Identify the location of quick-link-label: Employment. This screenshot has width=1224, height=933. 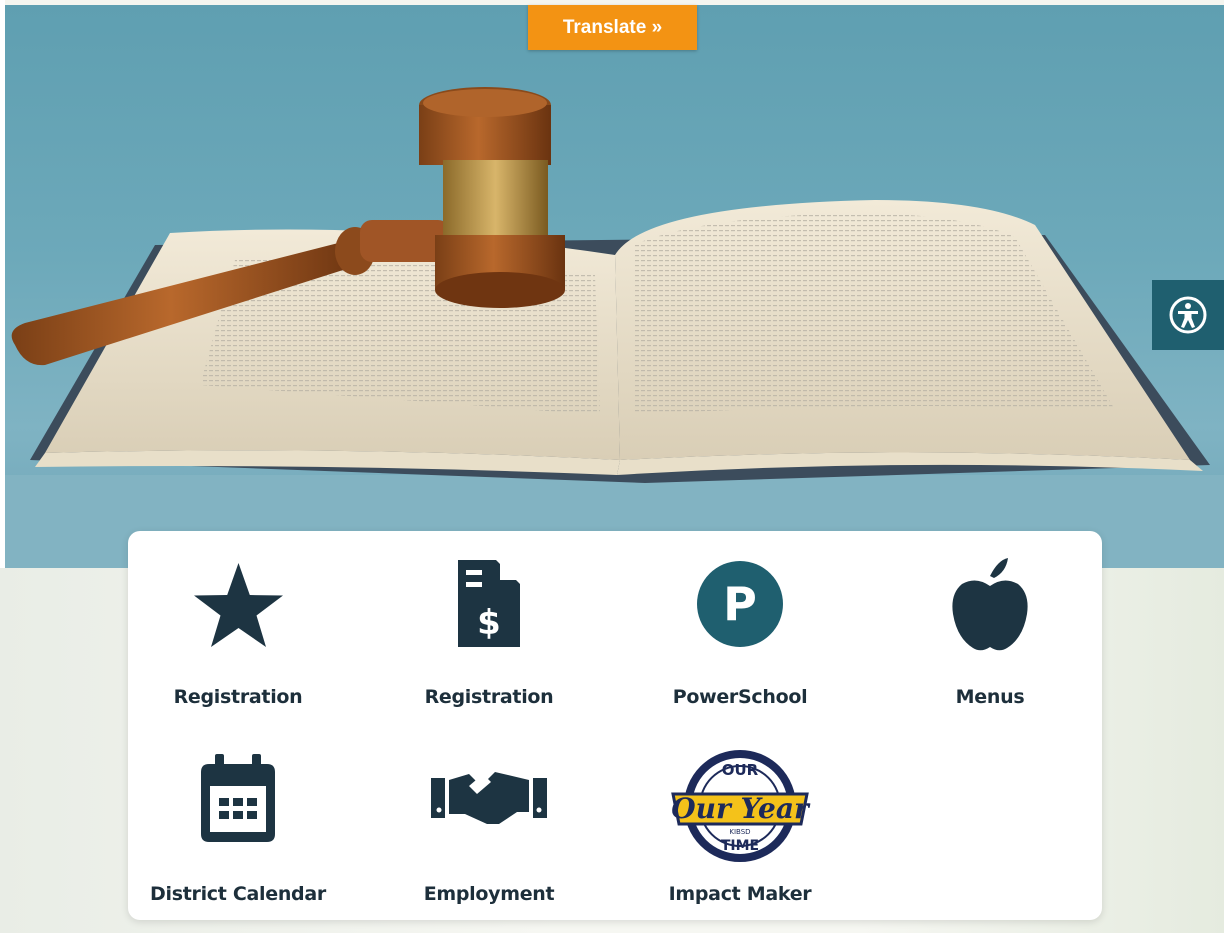
(489, 894).